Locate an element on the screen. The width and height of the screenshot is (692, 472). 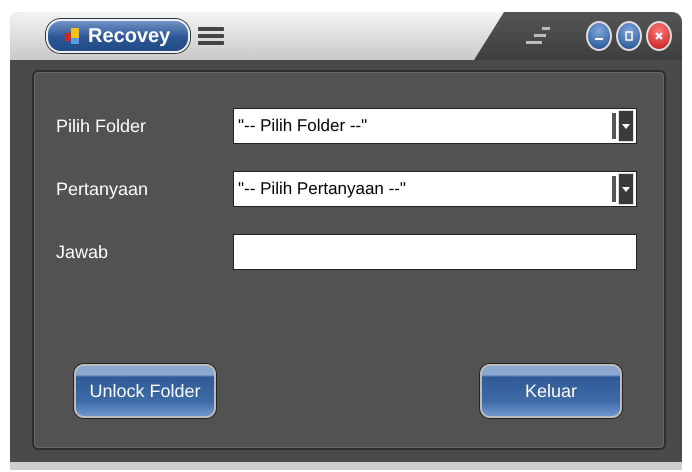
action-button: Unlock Folder is located at coordinates (145, 391).